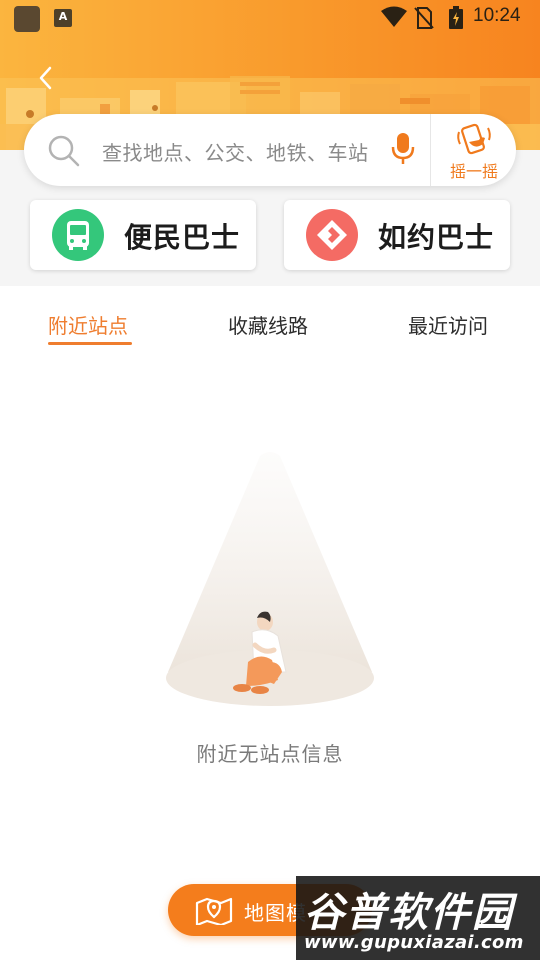  I want to click on watermark-url: www.gupuxiazai.com, so click(414, 942).